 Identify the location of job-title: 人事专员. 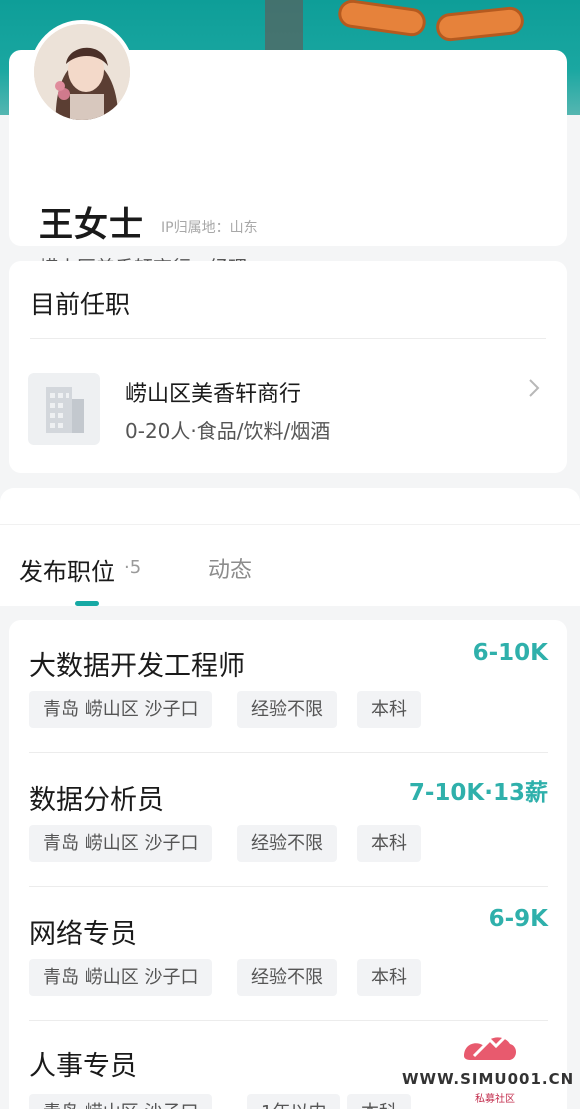
(83, 1066).